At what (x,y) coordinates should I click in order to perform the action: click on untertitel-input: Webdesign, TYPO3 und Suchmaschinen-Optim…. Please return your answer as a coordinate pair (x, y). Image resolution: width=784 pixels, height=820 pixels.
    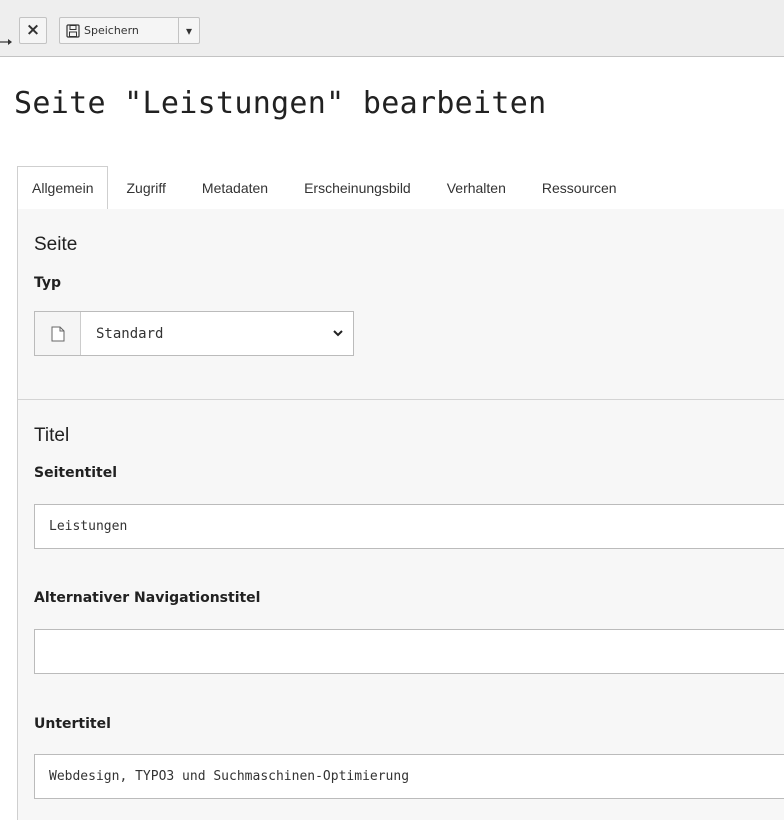
    Looking at the image, I should click on (409, 776).